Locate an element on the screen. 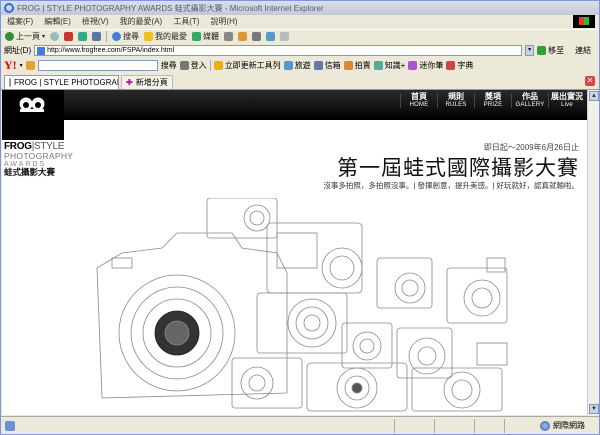  travel-label: 旅遊 is located at coordinates (302, 65).